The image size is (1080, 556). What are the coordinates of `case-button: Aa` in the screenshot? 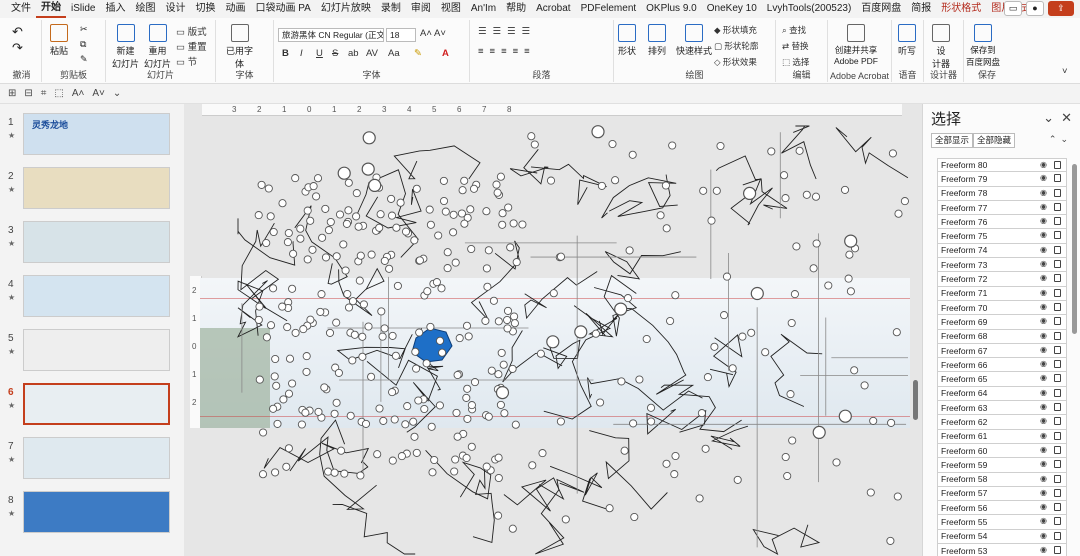 It's located at (394, 53).